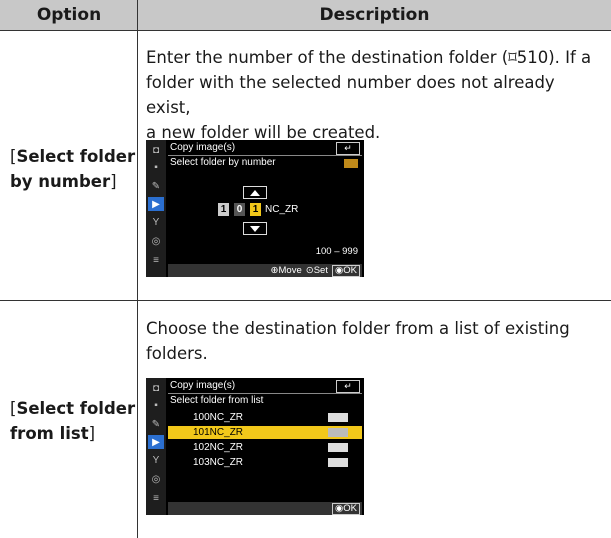 Image resolution: width=611 pixels, height=538 pixels. I want to click on header-option: Option, so click(69, 15).